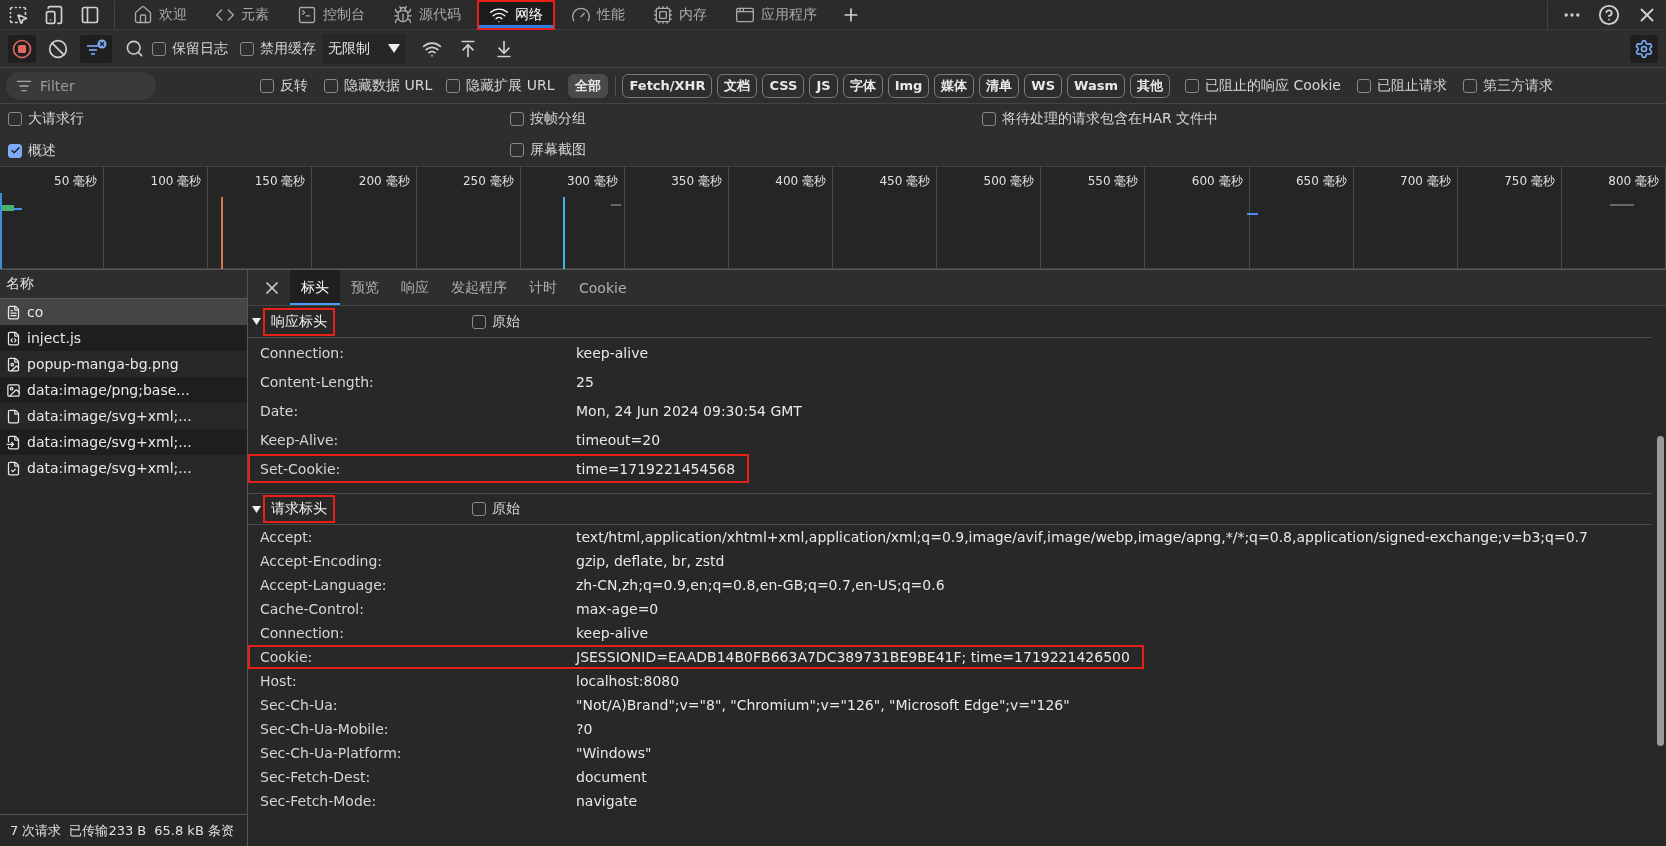 The image size is (1666, 846). What do you see at coordinates (280, 410) in the screenshot?
I see `header-name: Date:` at bounding box center [280, 410].